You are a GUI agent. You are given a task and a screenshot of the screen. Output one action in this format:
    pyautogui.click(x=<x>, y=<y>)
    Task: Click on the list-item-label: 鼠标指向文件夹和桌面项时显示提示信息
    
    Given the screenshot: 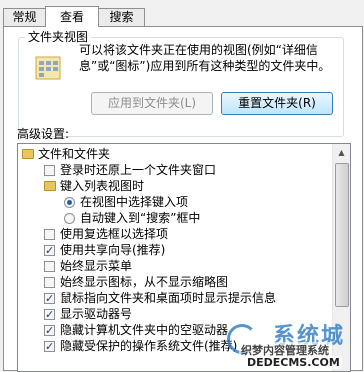 What is the action you would take?
    pyautogui.click(x=168, y=298)
    